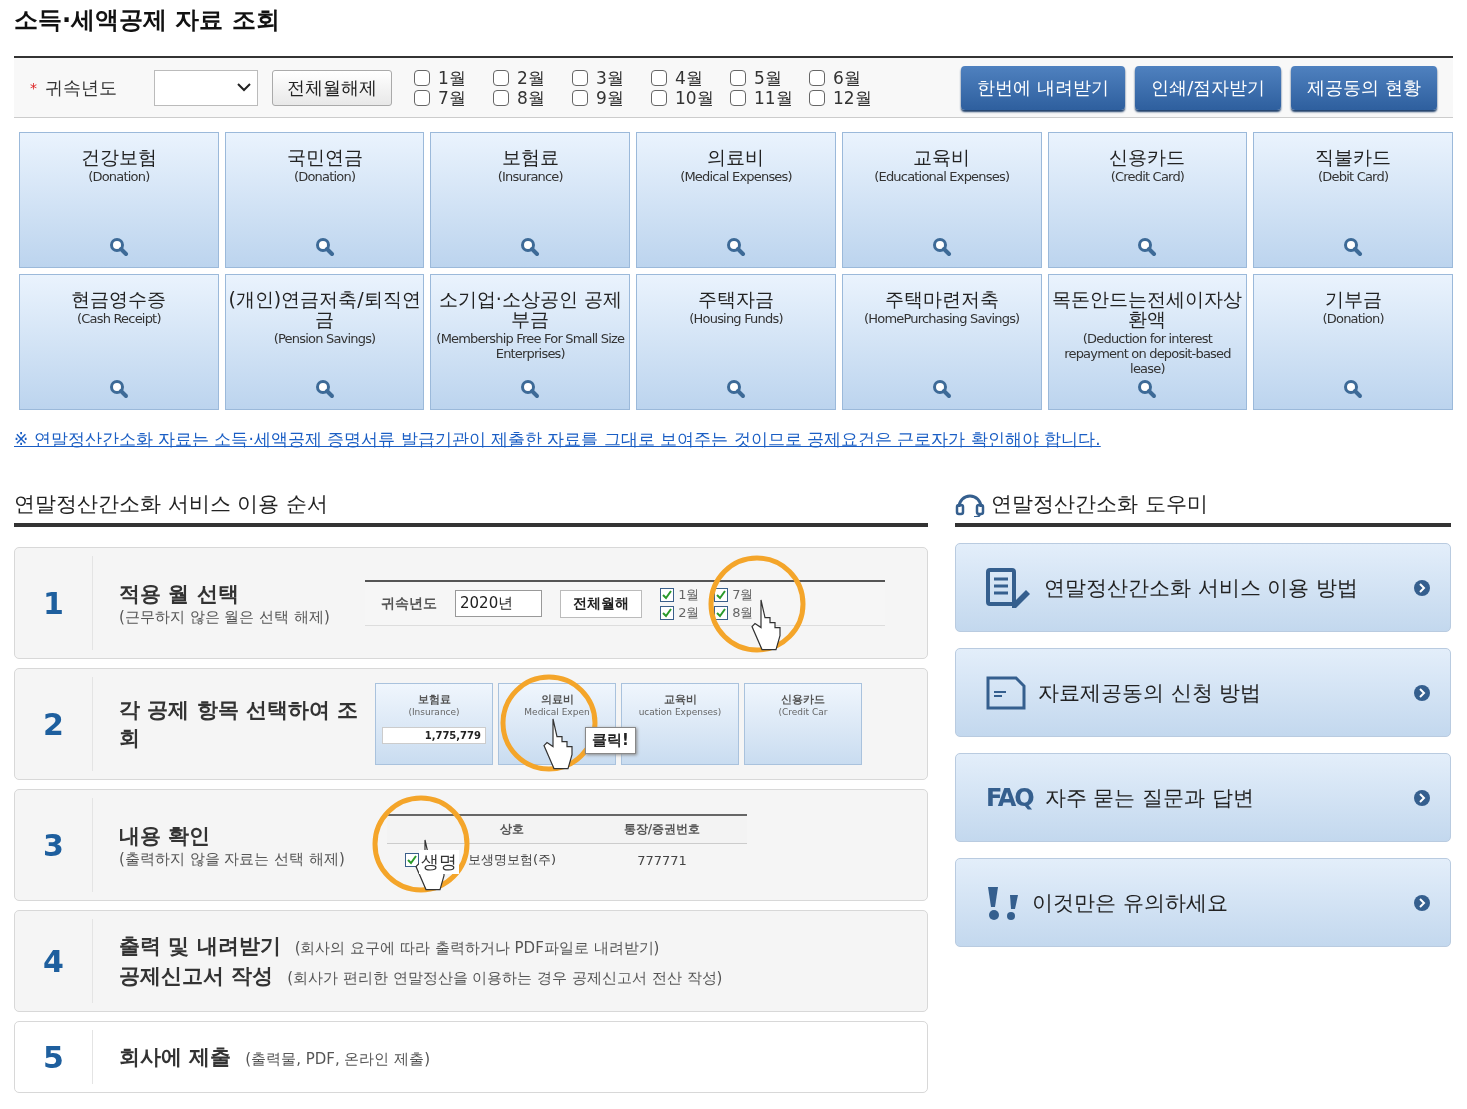 Image resolution: width=1467 pixels, height=1109 pixels. I want to click on month-label: 1월, so click(452, 77).